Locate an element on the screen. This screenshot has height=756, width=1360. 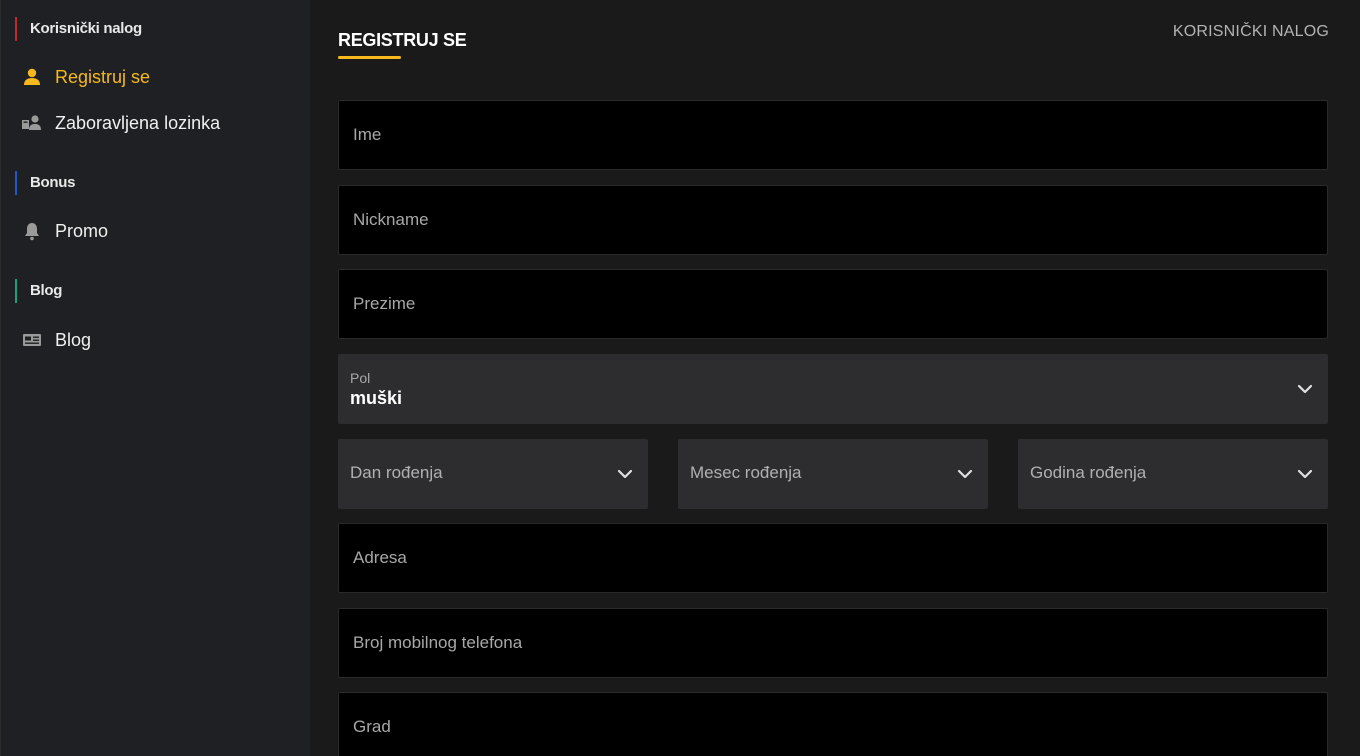
sidebar-item-register: Registruj se is located at coordinates (85, 77).